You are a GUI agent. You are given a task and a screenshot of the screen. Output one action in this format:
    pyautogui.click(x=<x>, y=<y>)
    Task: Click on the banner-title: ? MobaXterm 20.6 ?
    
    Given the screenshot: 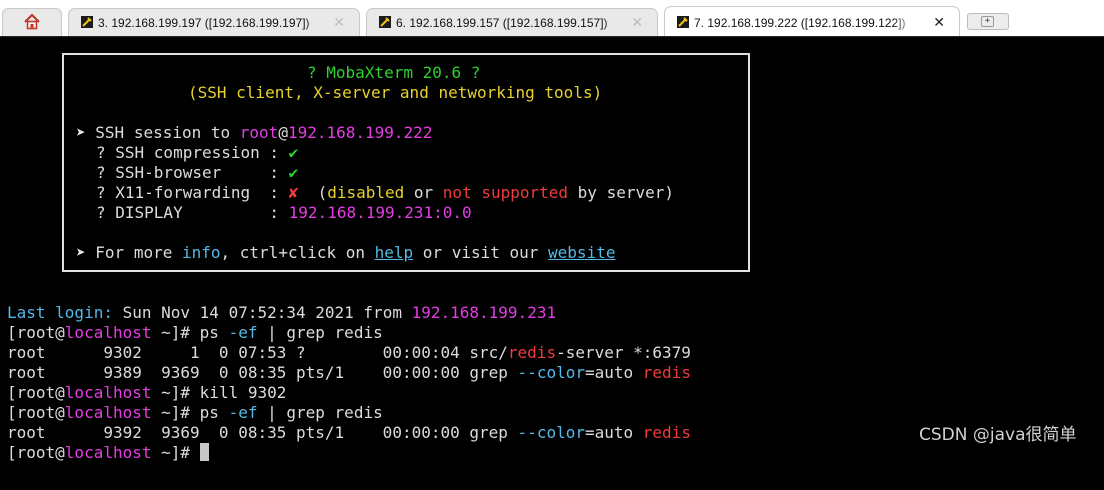 What is the action you would take?
    pyautogui.click(x=394, y=72)
    